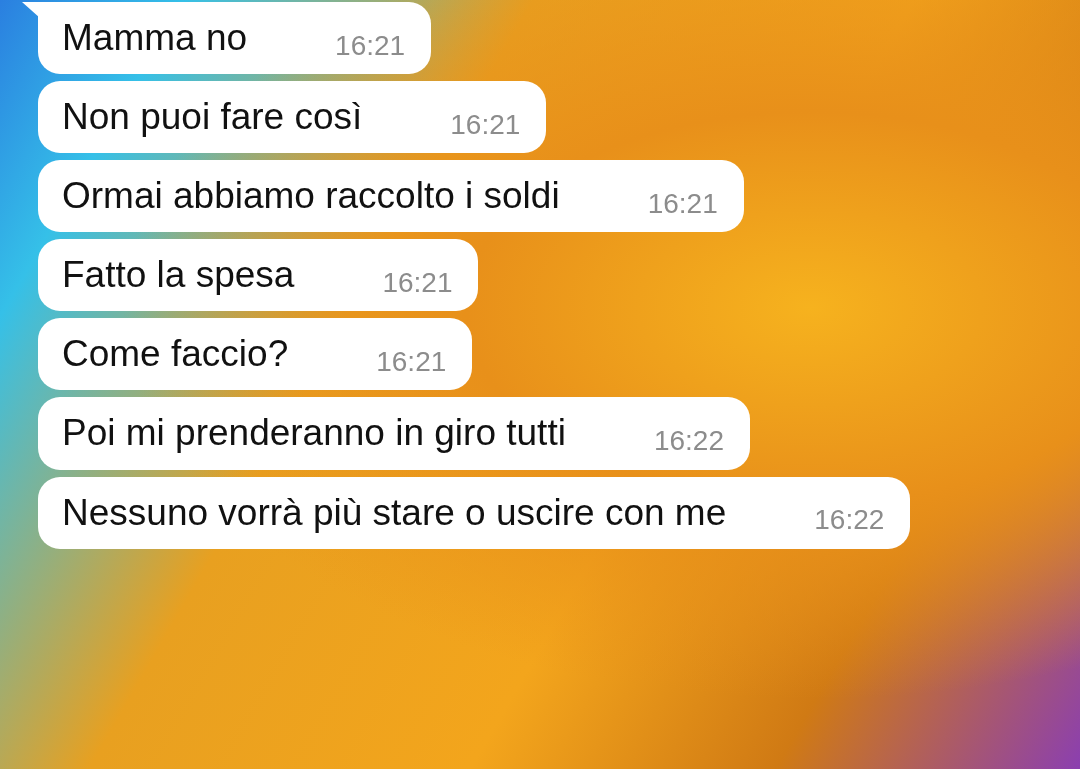 Image resolution: width=1080 pixels, height=769 pixels. Describe the element at coordinates (394, 512) in the screenshot. I see `message-text: Nessuno vorrà più stare o uscire con me` at that location.